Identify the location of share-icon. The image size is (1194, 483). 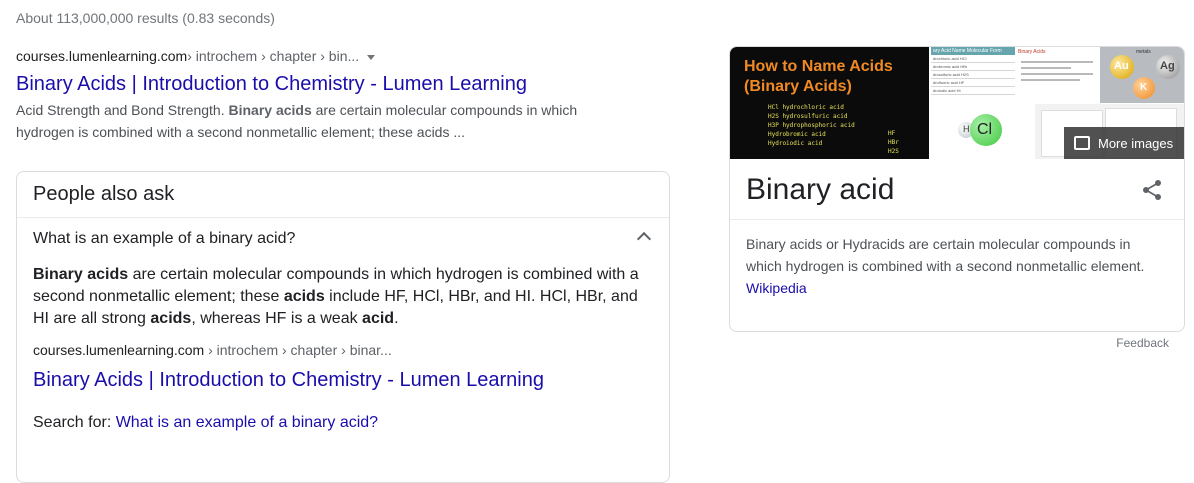
(1152, 190).